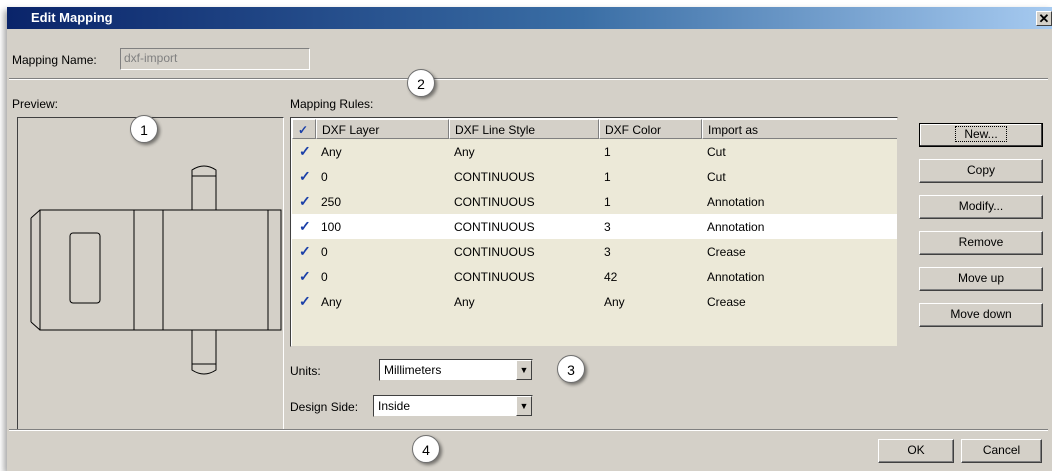 Image resolution: width=1052 pixels, height=471 pixels. I want to click on cancel-button: Cancel, so click(1001, 451).